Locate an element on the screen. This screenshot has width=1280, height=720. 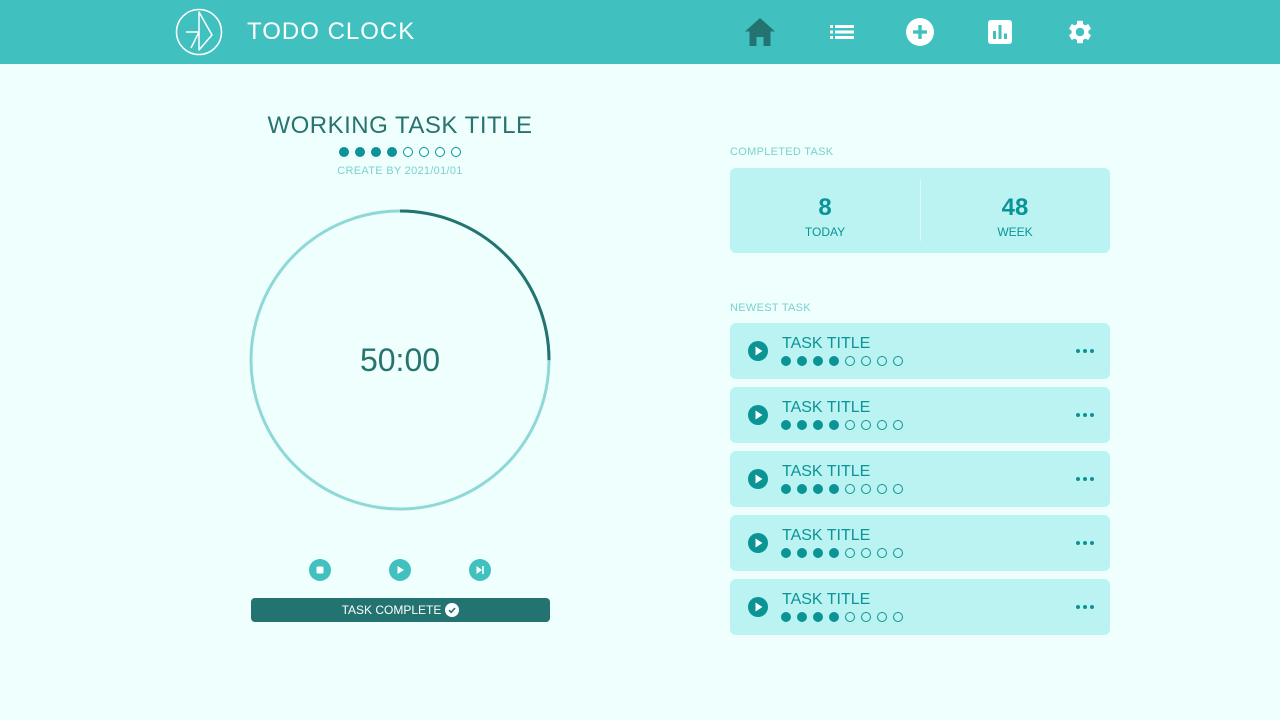
created-date: CREATE BY 2021/01/01 is located at coordinates (400, 171).